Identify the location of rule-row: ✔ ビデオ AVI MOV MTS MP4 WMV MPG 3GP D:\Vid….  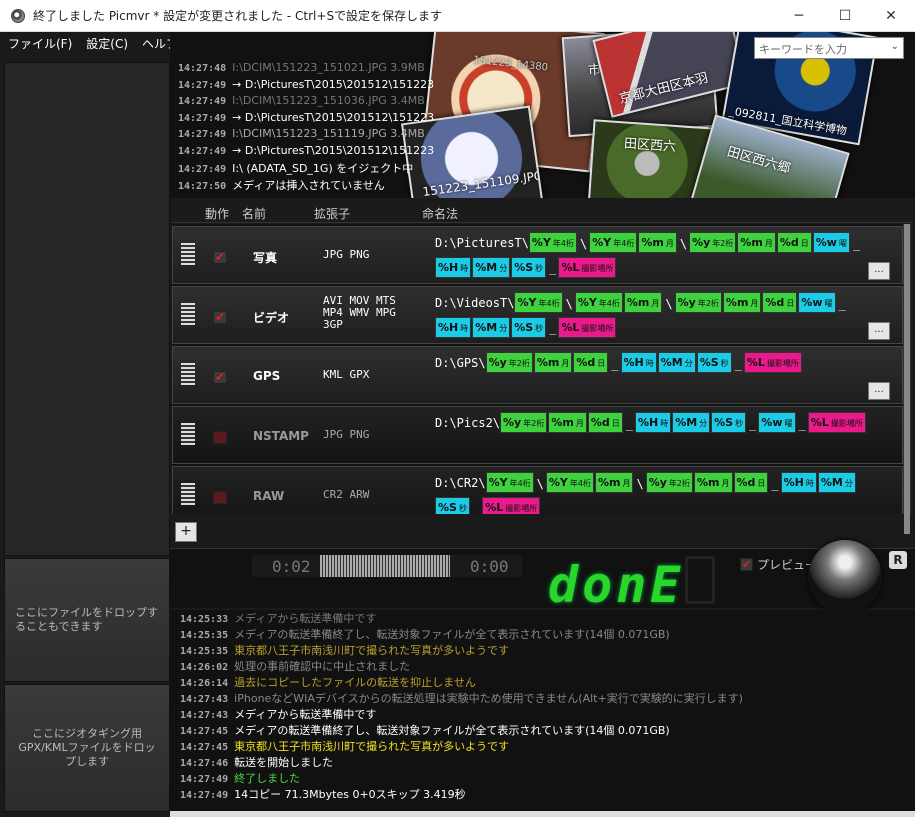
(537, 315).